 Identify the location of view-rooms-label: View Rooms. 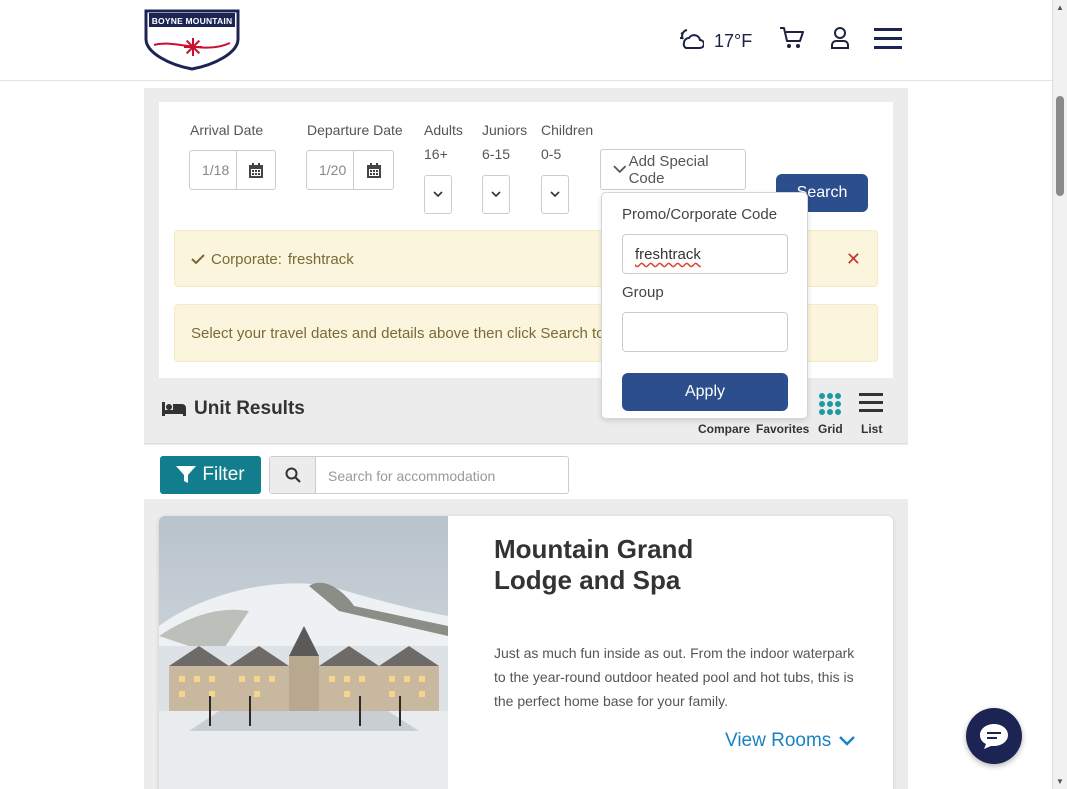
(778, 740).